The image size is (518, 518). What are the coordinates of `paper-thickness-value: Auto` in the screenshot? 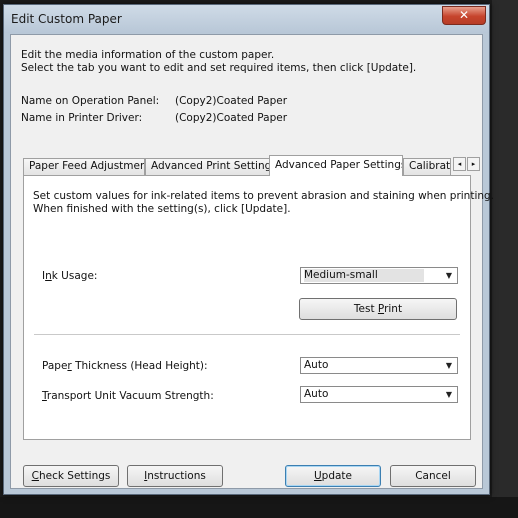 It's located at (316, 365).